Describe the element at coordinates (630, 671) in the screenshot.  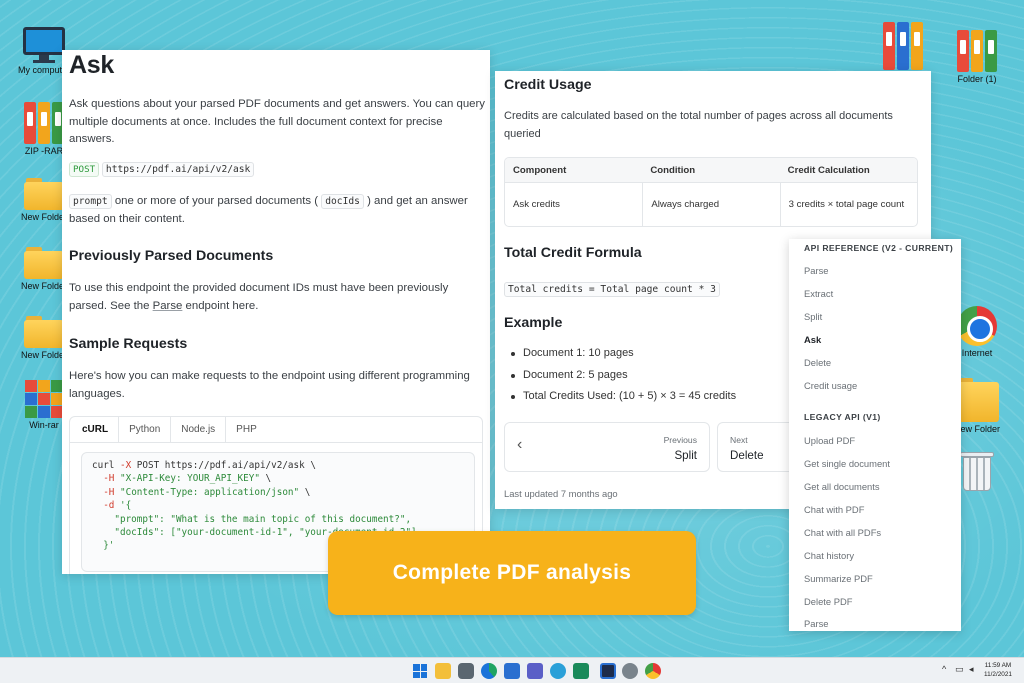
I see `gear-icon` at that location.